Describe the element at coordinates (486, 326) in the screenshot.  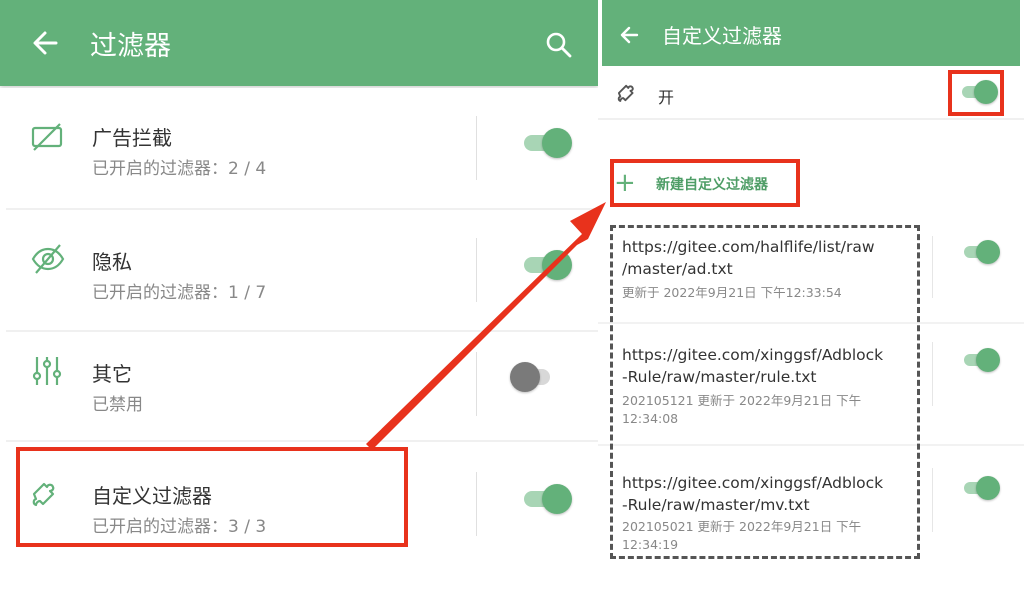
I see `pointer-arrow` at that location.